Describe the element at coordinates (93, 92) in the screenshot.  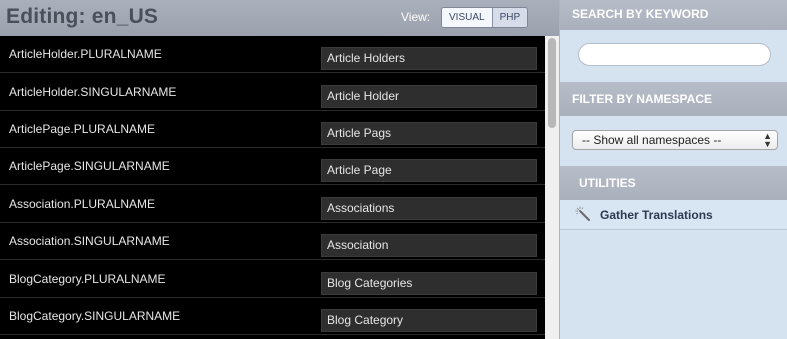
I see `row-key: ArticleHolder.SINGULARNAME` at that location.